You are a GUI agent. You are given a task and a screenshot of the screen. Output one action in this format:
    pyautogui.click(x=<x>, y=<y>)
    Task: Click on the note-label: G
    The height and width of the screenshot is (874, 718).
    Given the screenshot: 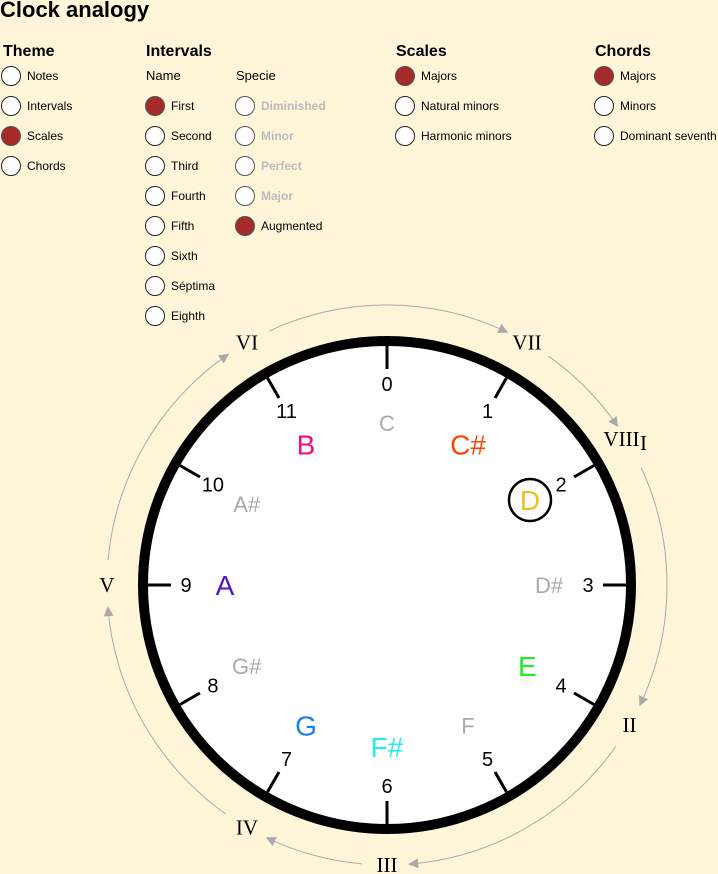 What is the action you would take?
    pyautogui.click(x=306, y=725)
    